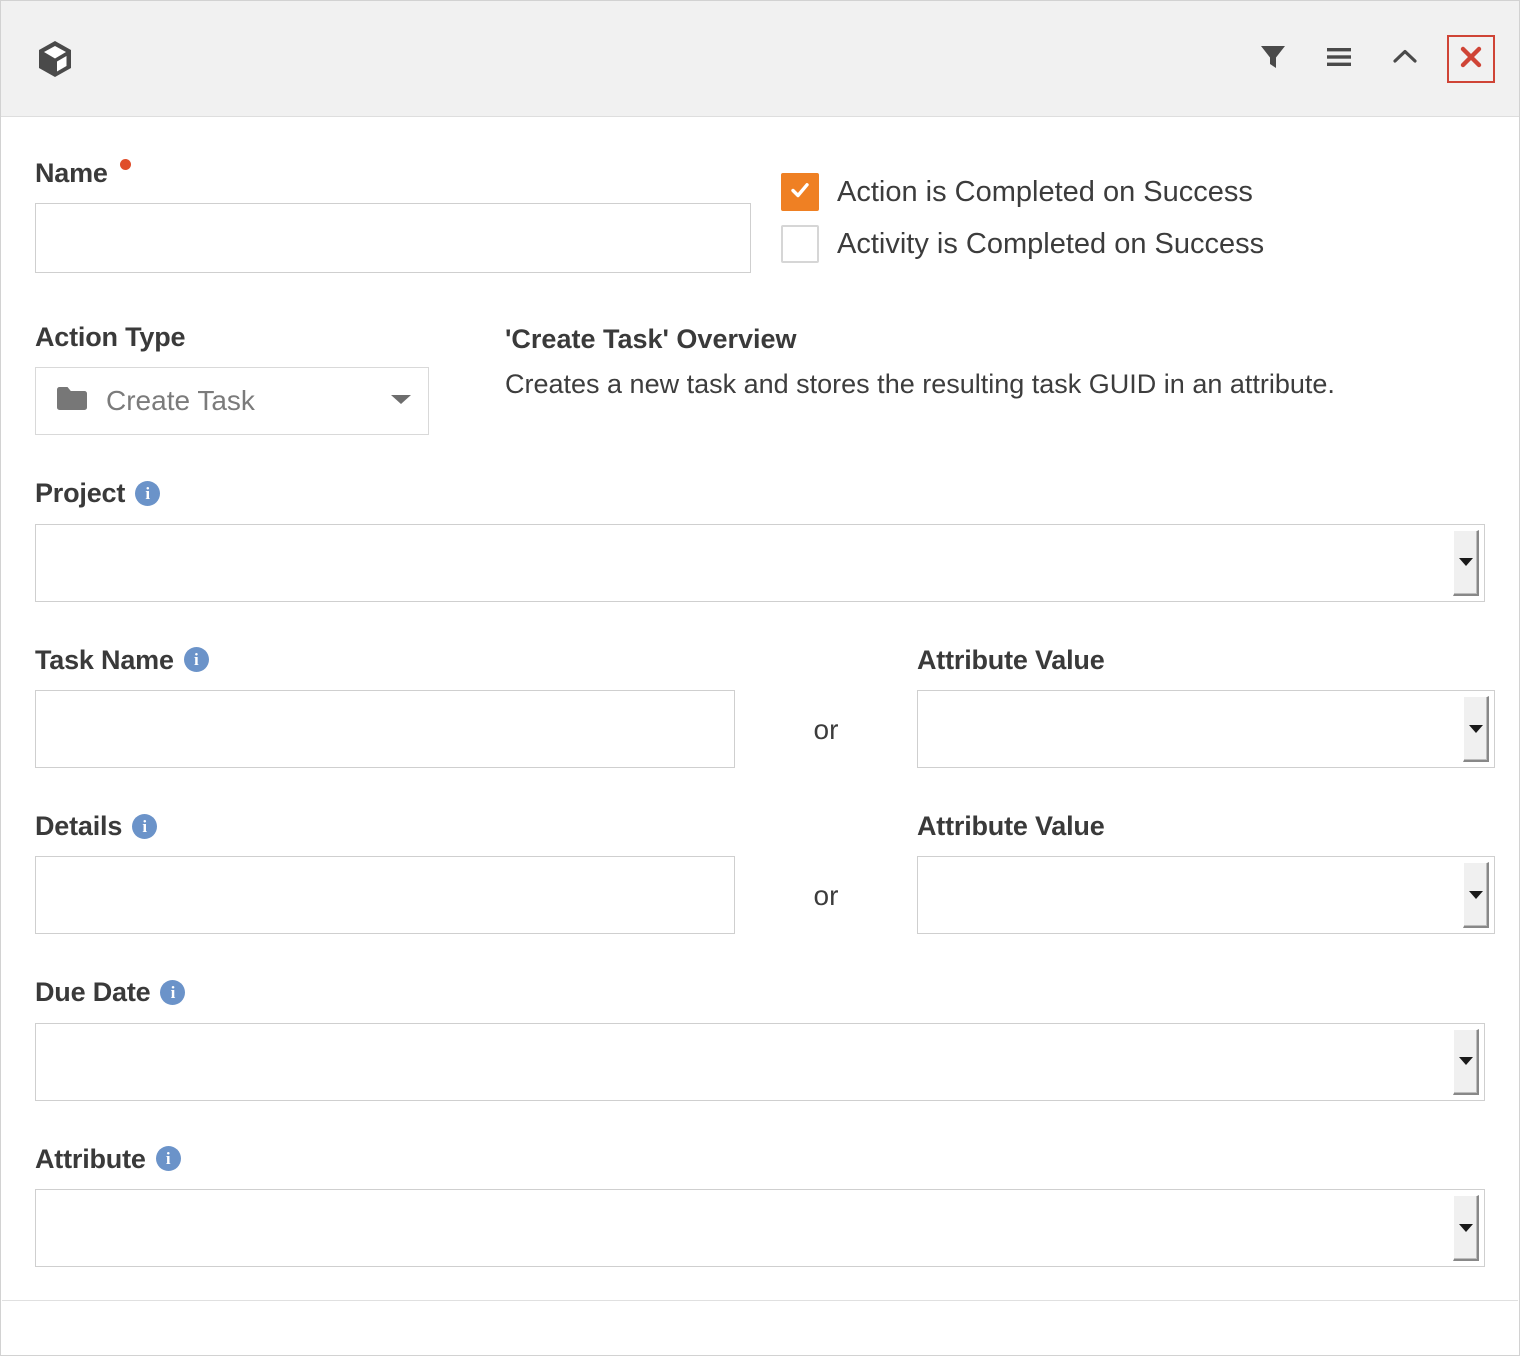 The image size is (1520, 1356). I want to click on due-date-combobox, so click(760, 1061).